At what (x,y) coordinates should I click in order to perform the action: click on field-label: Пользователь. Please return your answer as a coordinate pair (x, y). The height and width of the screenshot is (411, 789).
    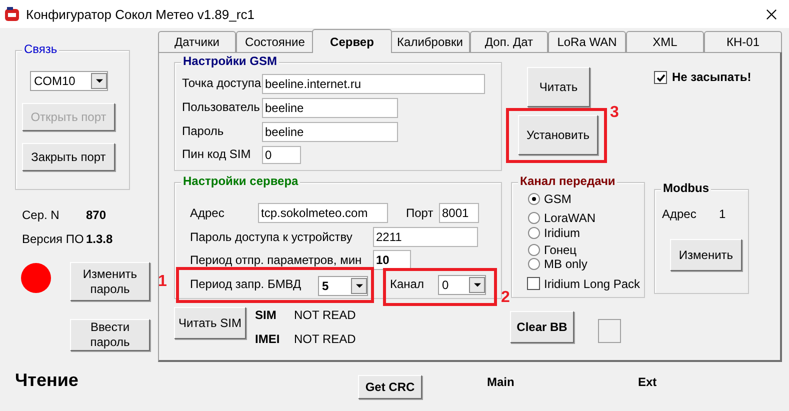
    Looking at the image, I should click on (221, 107).